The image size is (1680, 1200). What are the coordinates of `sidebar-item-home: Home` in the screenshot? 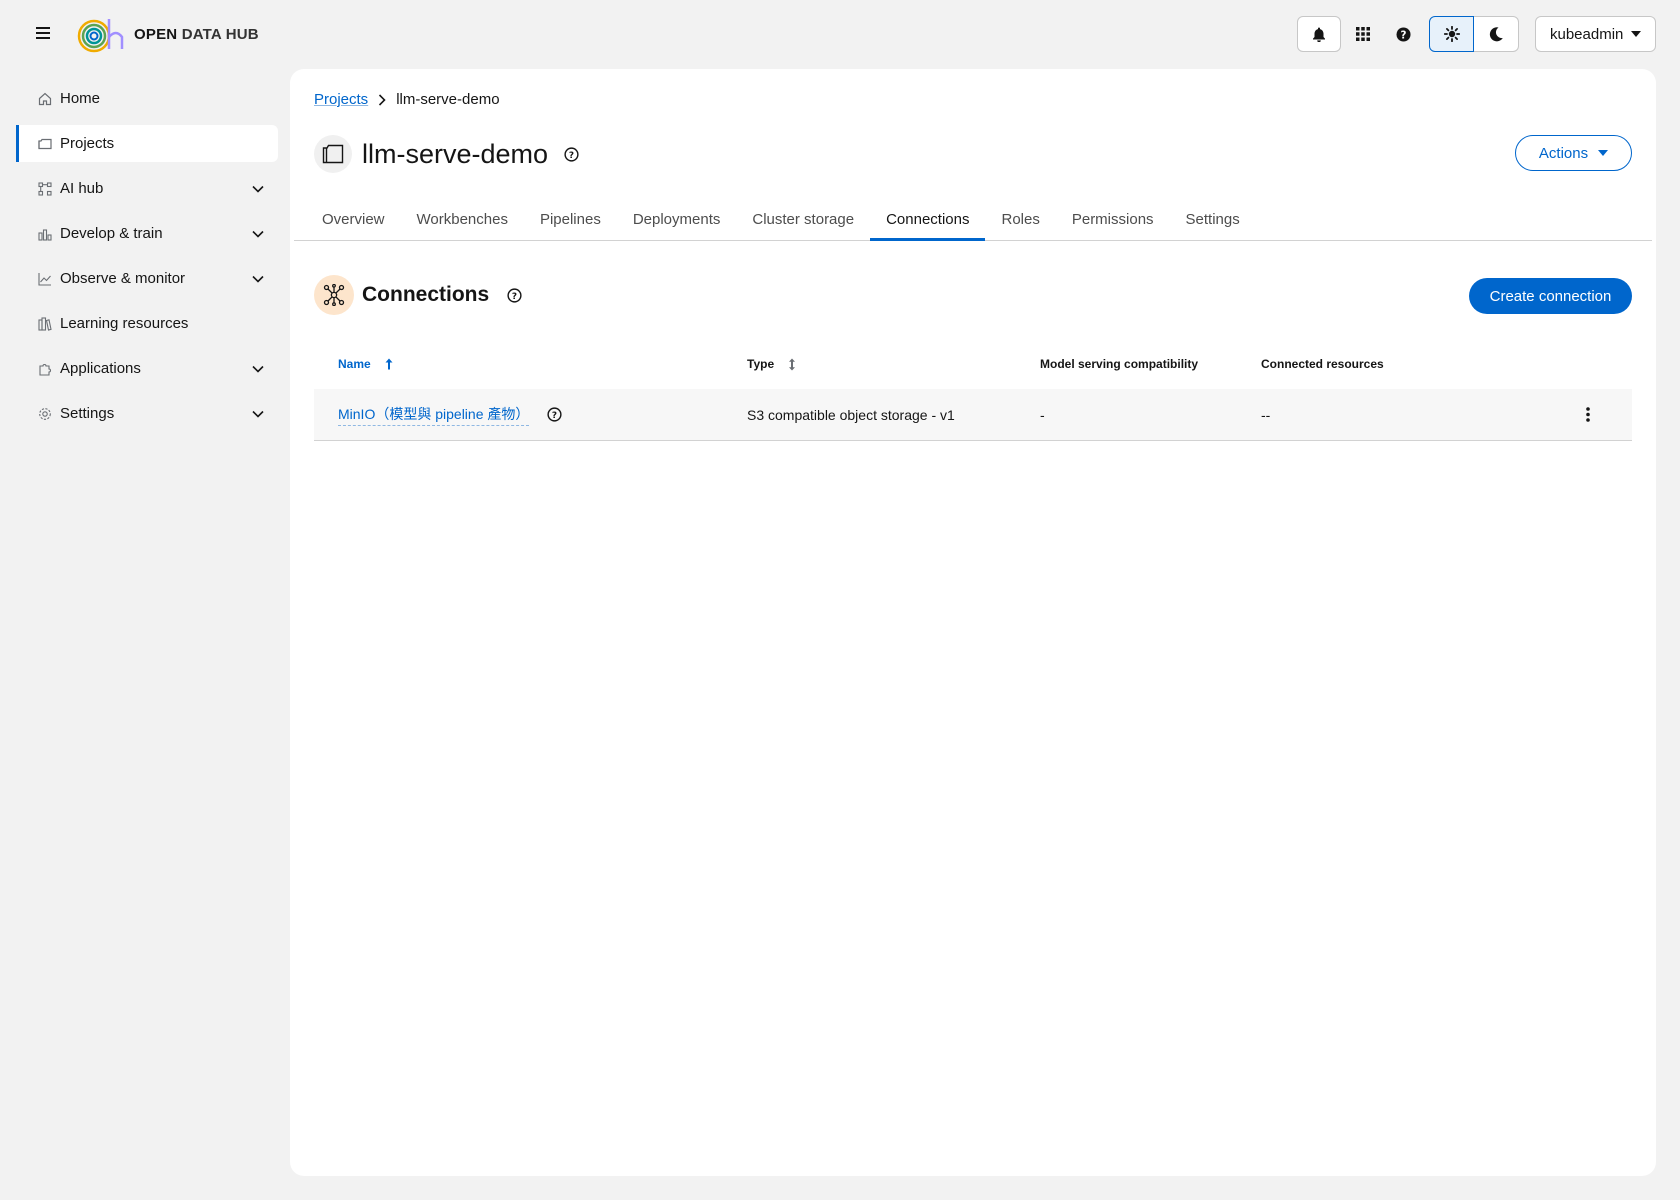 It's located at (147, 98).